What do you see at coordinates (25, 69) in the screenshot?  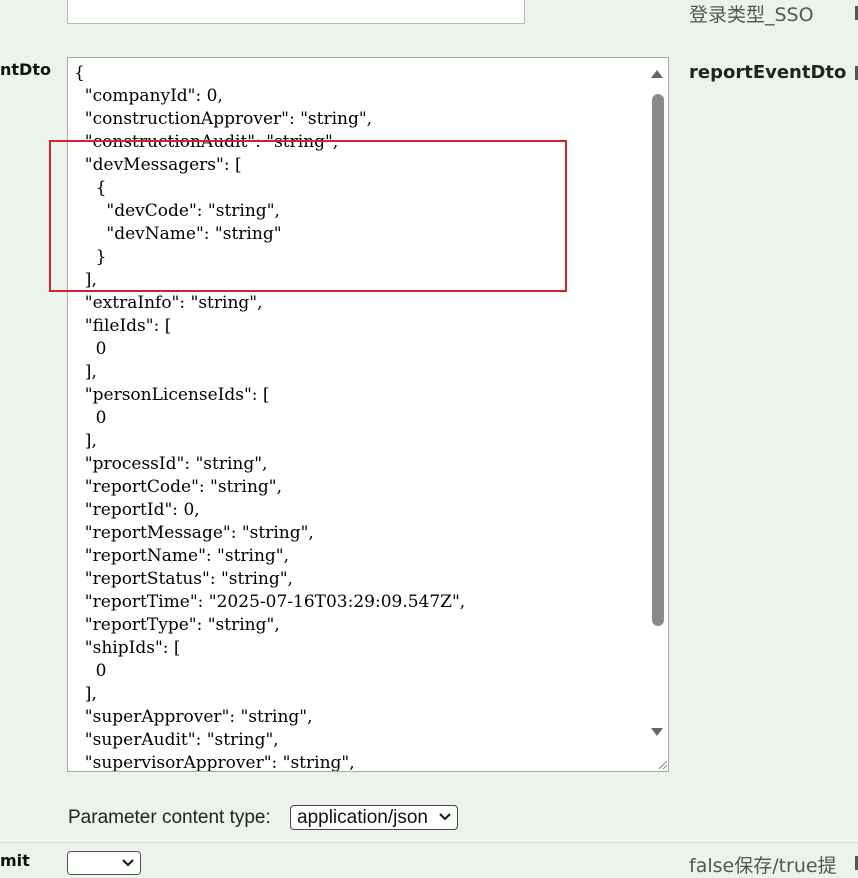 I see `parameter-name: ntDto` at bounding box center [25, 69].